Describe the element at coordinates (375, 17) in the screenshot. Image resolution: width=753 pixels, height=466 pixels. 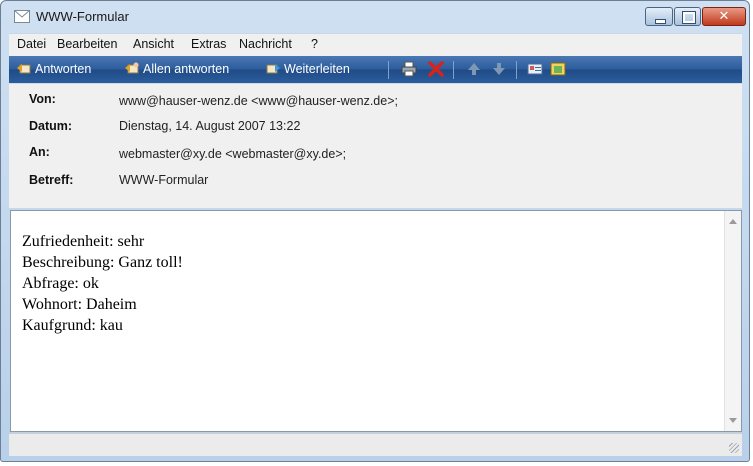
I see `title-bar: WWW-Formular ✕` at that location.